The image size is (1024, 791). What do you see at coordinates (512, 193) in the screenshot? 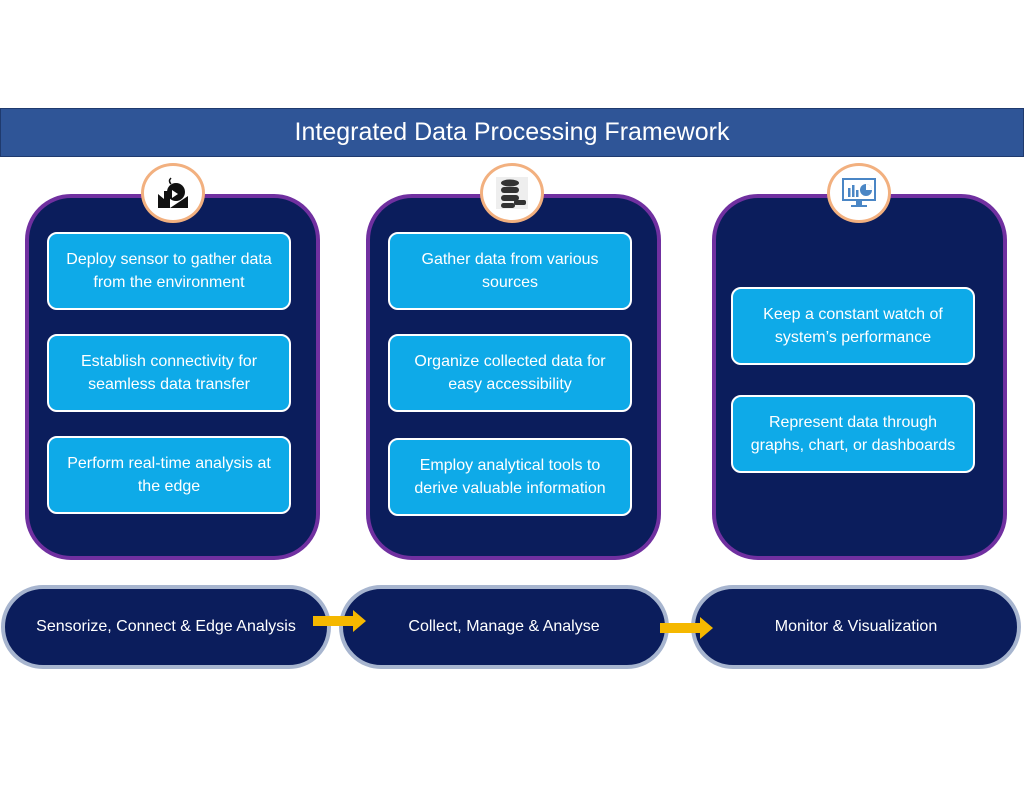
I see `database-icon` at bounding box center [512, 193].